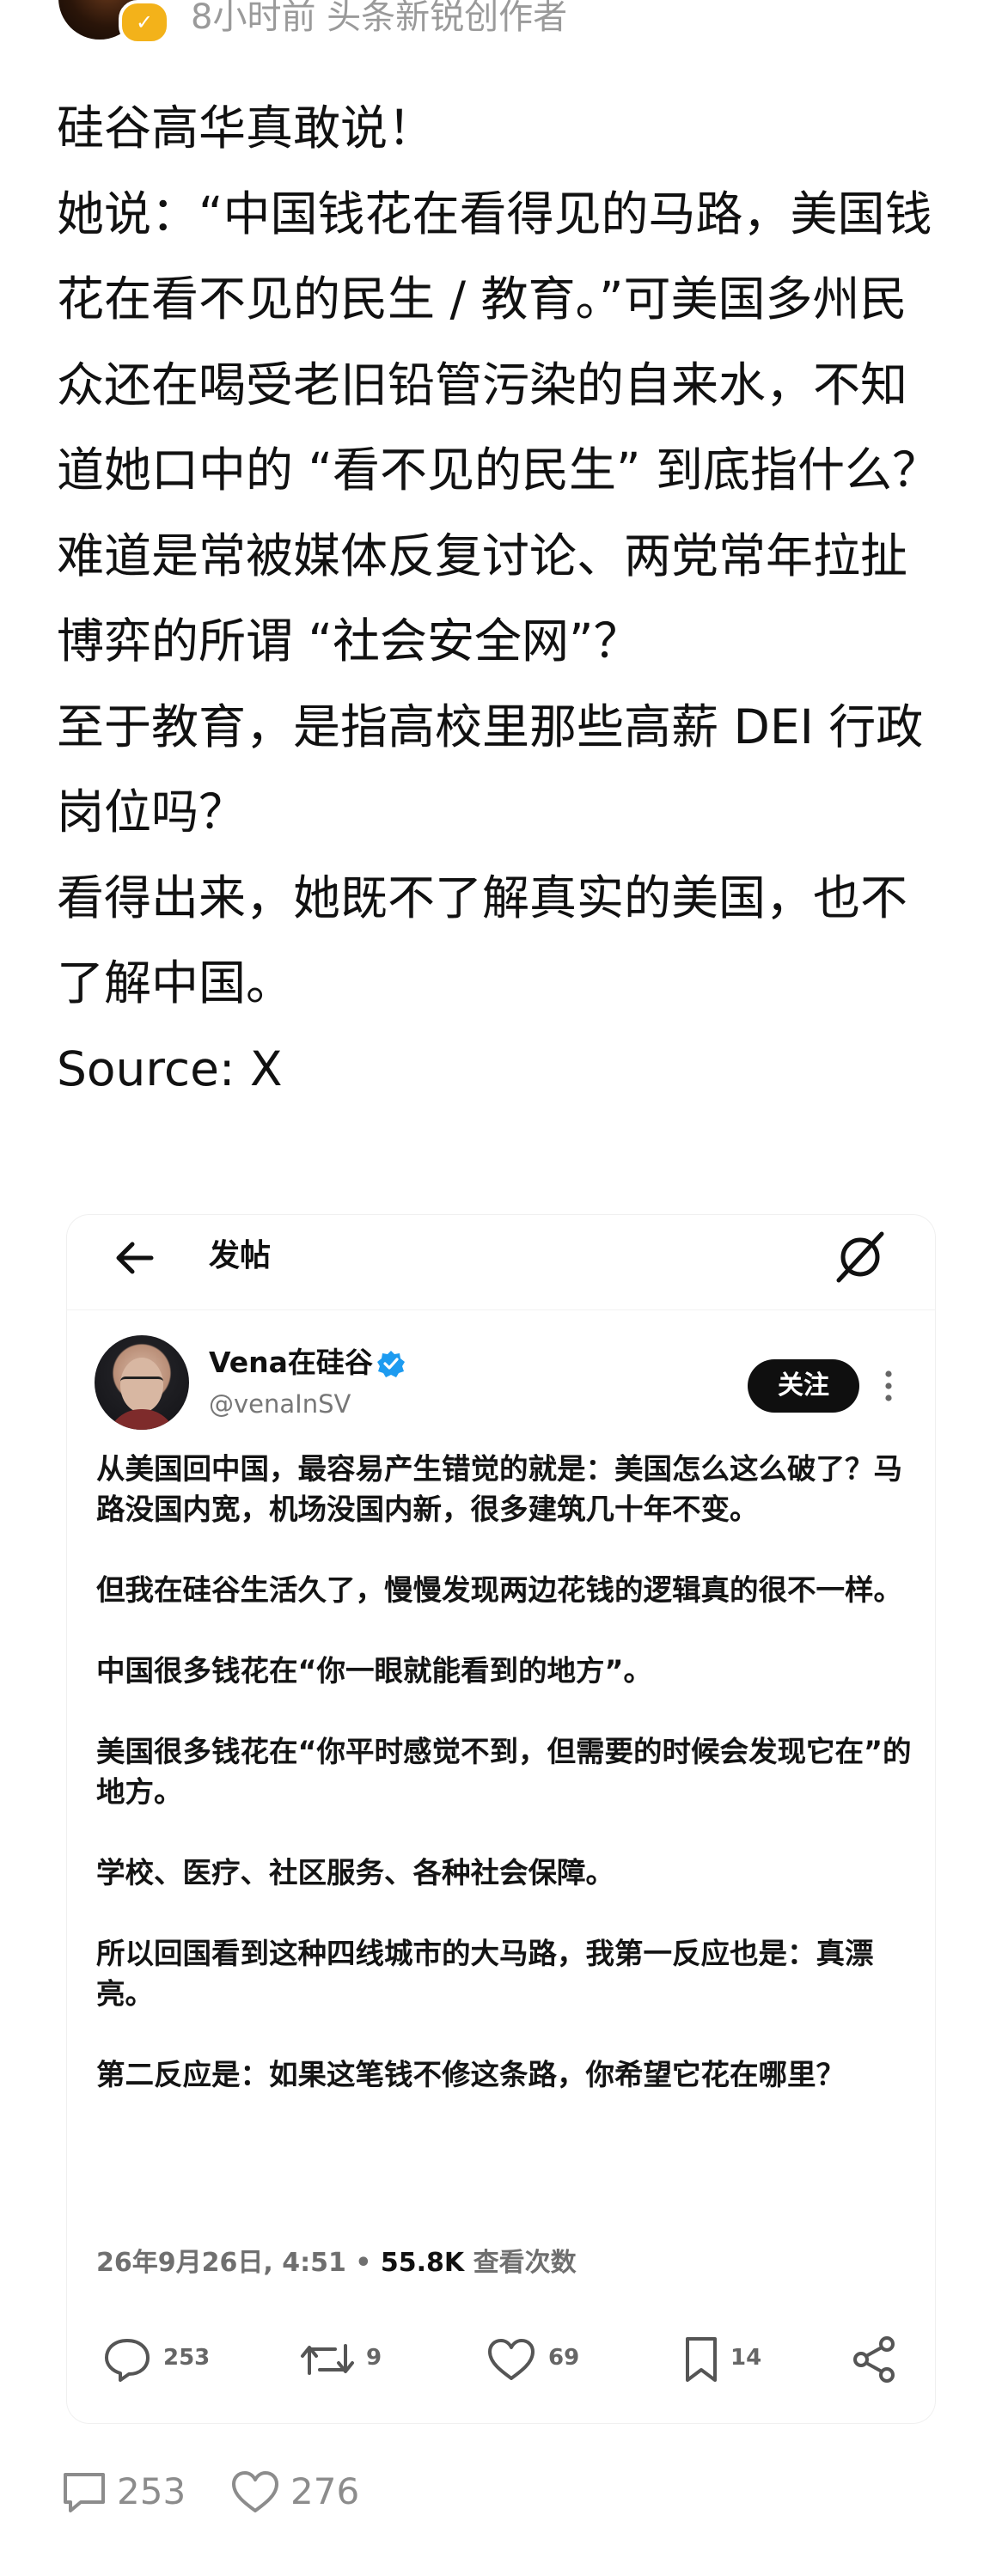 This screenshot has height=2576, width=1002. What do you see at coordinates (501, 1262) in the screenshot?
I see `embed-header: 发帖` at bounding box center [501, 1262].